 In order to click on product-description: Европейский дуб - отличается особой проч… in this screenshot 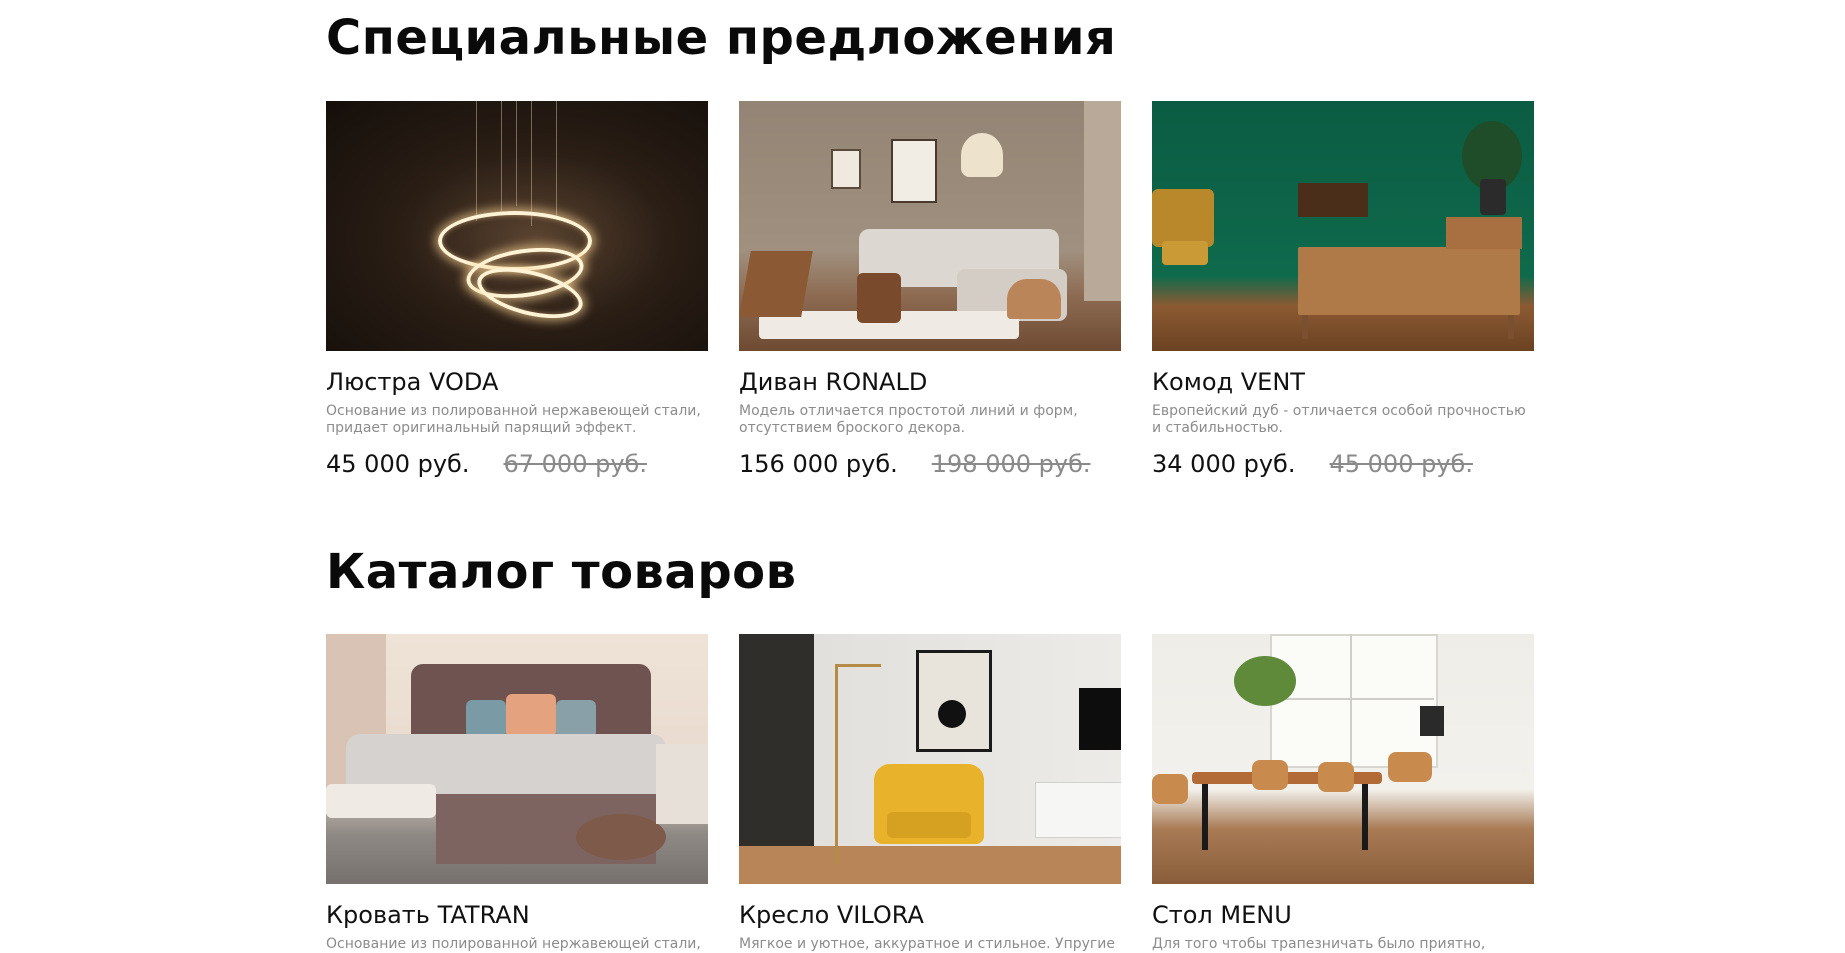, I will do `click(1339, 419)`.